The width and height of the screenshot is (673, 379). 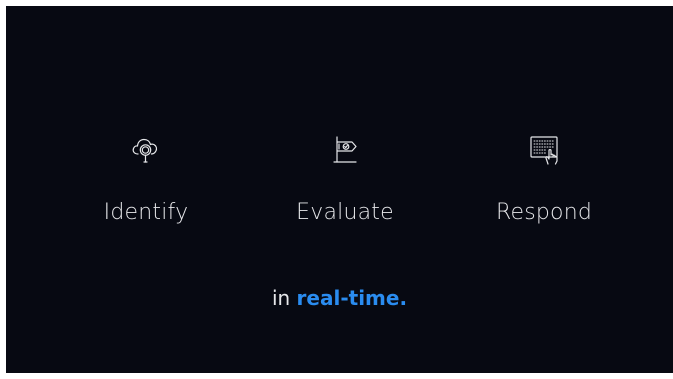 I want to click on tagline-accent: real-time., so click(x=352, y=298).